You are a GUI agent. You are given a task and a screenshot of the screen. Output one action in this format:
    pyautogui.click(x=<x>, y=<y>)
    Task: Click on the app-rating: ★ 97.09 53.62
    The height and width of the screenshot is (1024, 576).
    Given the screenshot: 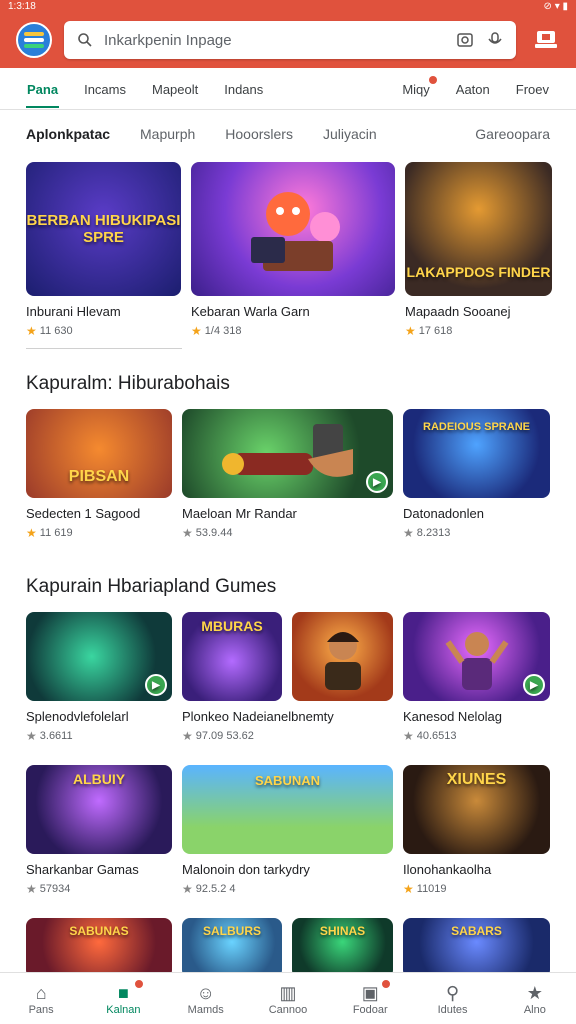 What is the action you would take?
    pyautogui.click(x=287, y=736)
    